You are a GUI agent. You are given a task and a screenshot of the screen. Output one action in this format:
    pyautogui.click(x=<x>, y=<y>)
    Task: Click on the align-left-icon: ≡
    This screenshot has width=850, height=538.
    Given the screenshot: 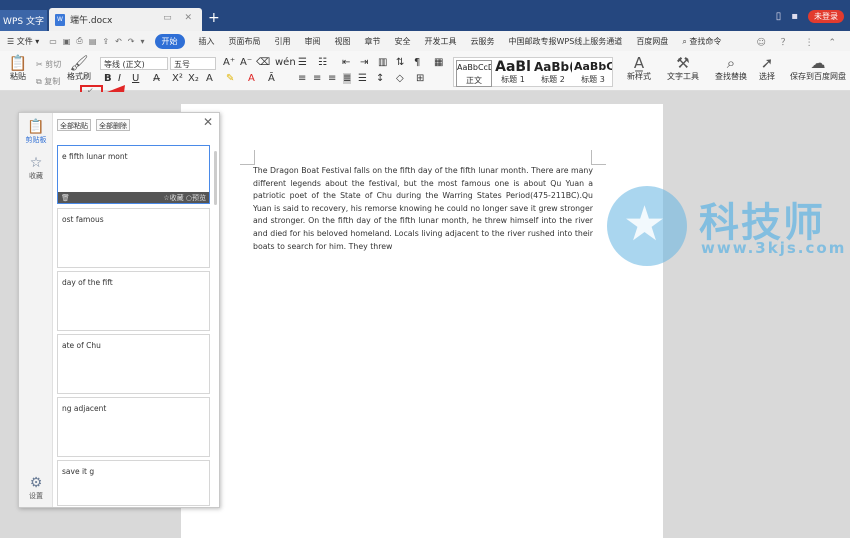 What is the action you would take?
    pyautogui.click(x=302, y=78)
    